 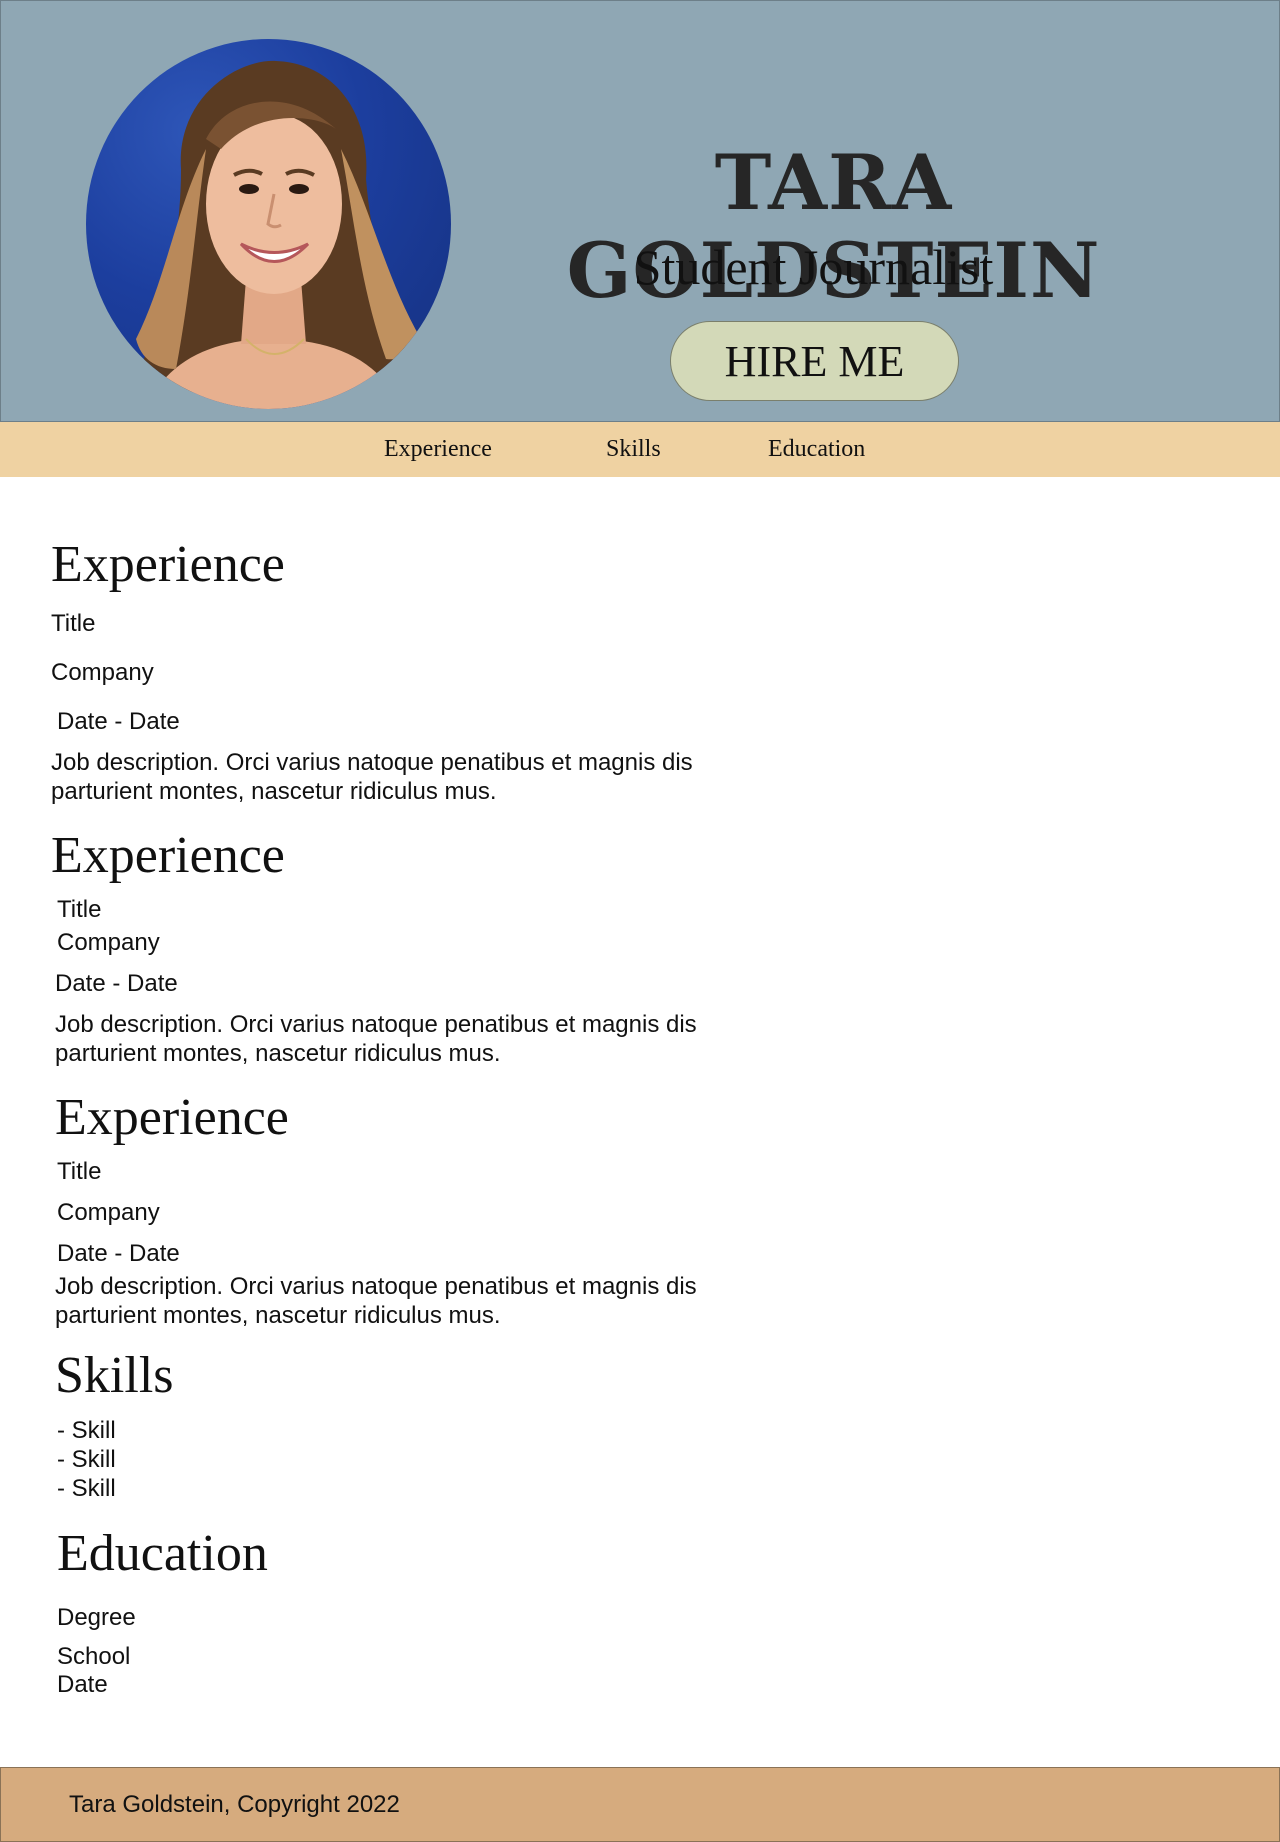 I want to click on profile-photo, so click(x=268, y=224).